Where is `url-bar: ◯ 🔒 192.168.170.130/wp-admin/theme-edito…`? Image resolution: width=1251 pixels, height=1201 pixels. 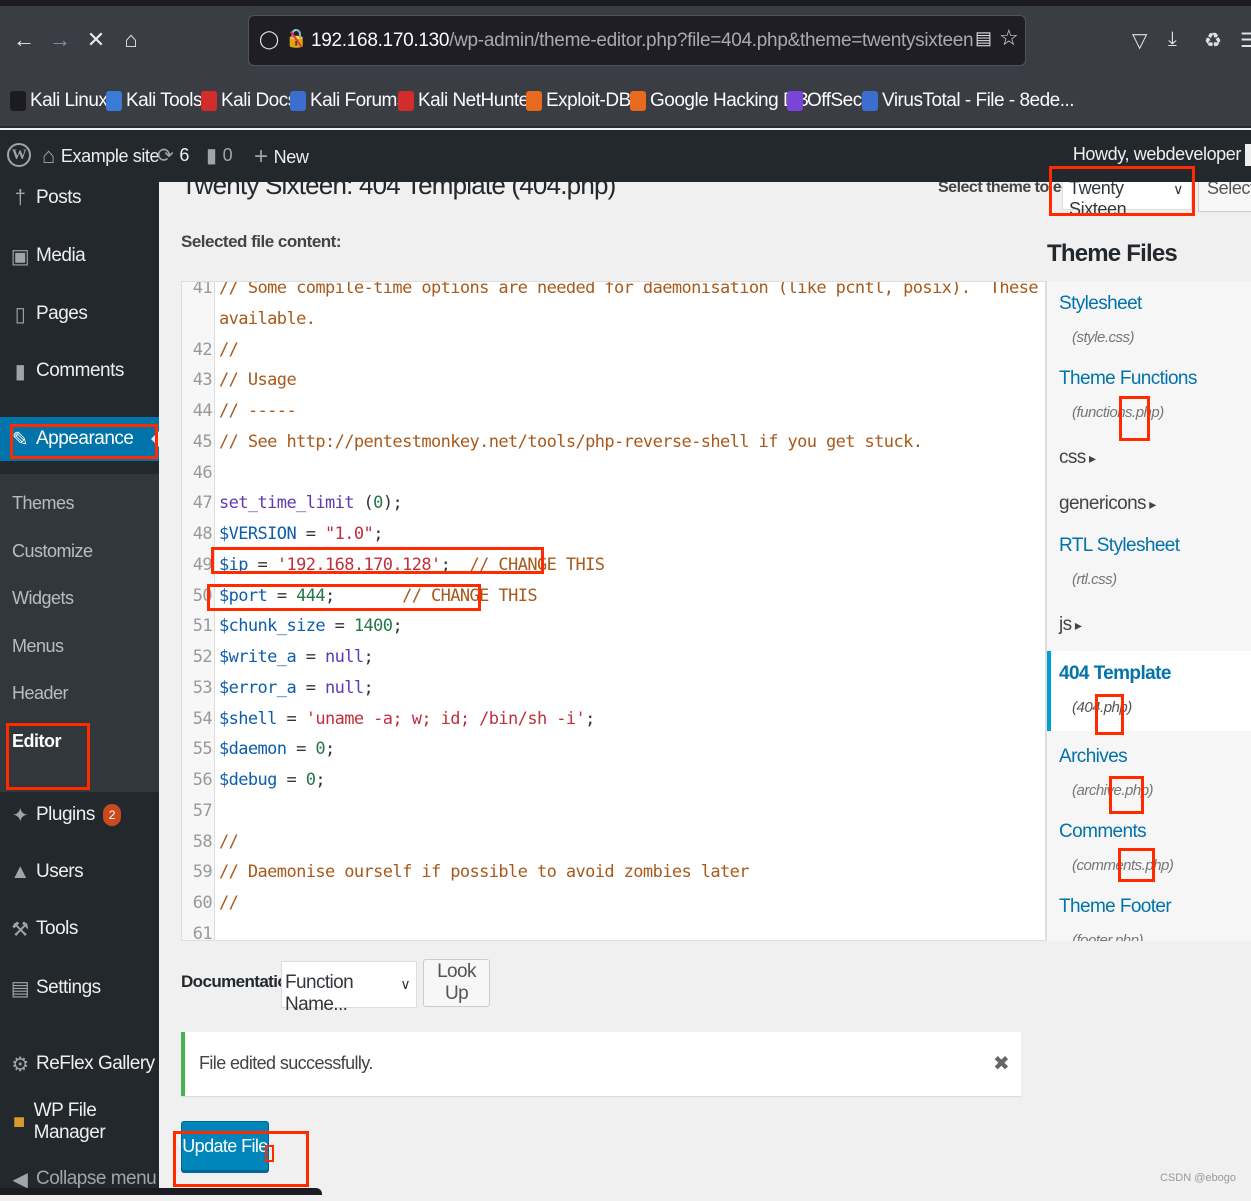
url-bar: ◯ 🔒 192.168.170.130/wp-admin/theme-edito… is located at coordinates (637, 40).